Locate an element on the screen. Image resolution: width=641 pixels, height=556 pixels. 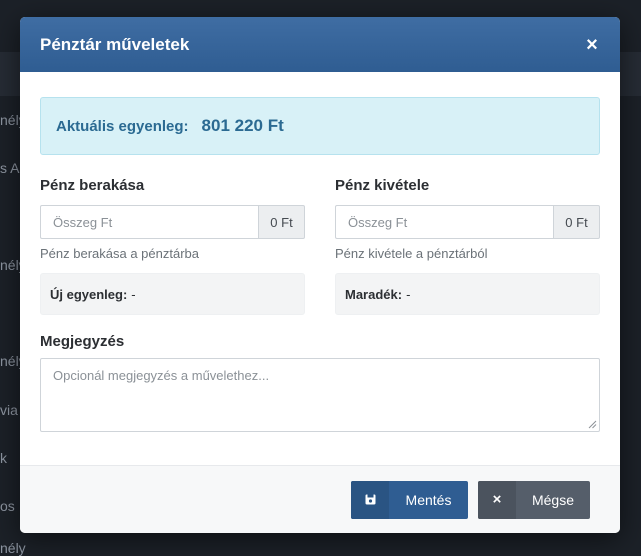
backdrop-text: via is located at coordinates (9, 410).